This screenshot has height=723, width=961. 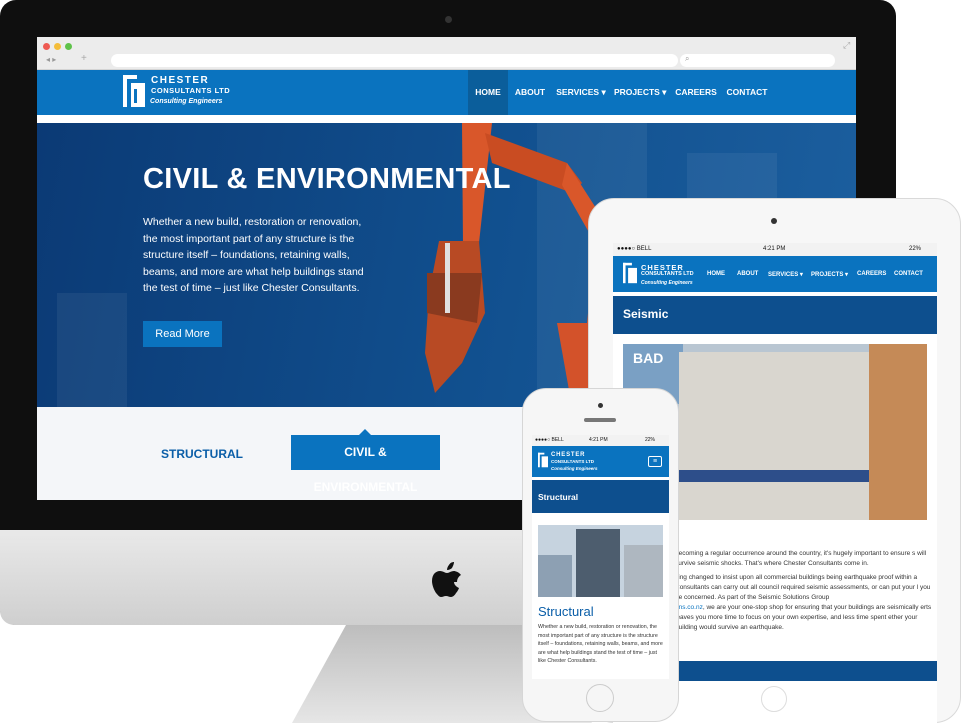 What do you see at coordinates (829, 274) in the screenshot?
I see `tablet-nav-projects: PROJECTS ▾` at bounding box center [829, 274].